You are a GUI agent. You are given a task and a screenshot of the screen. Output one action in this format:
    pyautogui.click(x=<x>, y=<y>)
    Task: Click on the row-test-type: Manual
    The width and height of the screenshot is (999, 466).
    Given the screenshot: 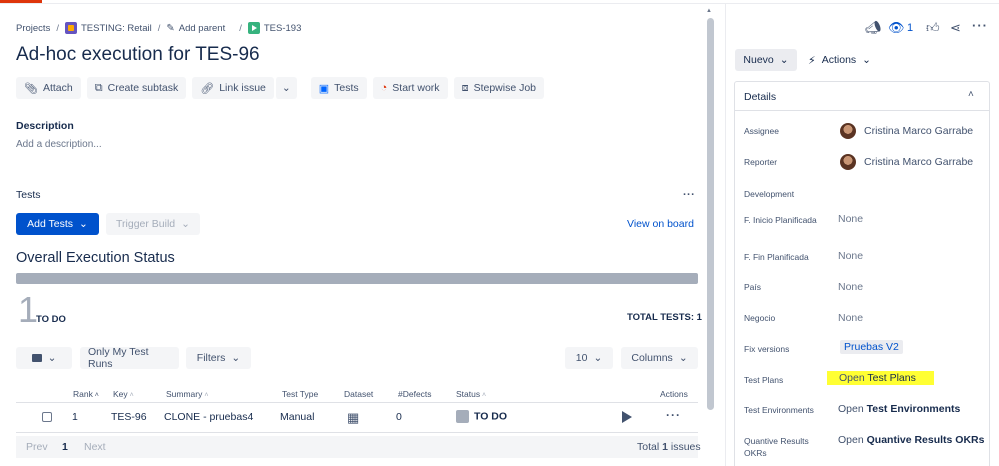 What is the action you would take?
    pyautogui.click(x=297, y=417)
    